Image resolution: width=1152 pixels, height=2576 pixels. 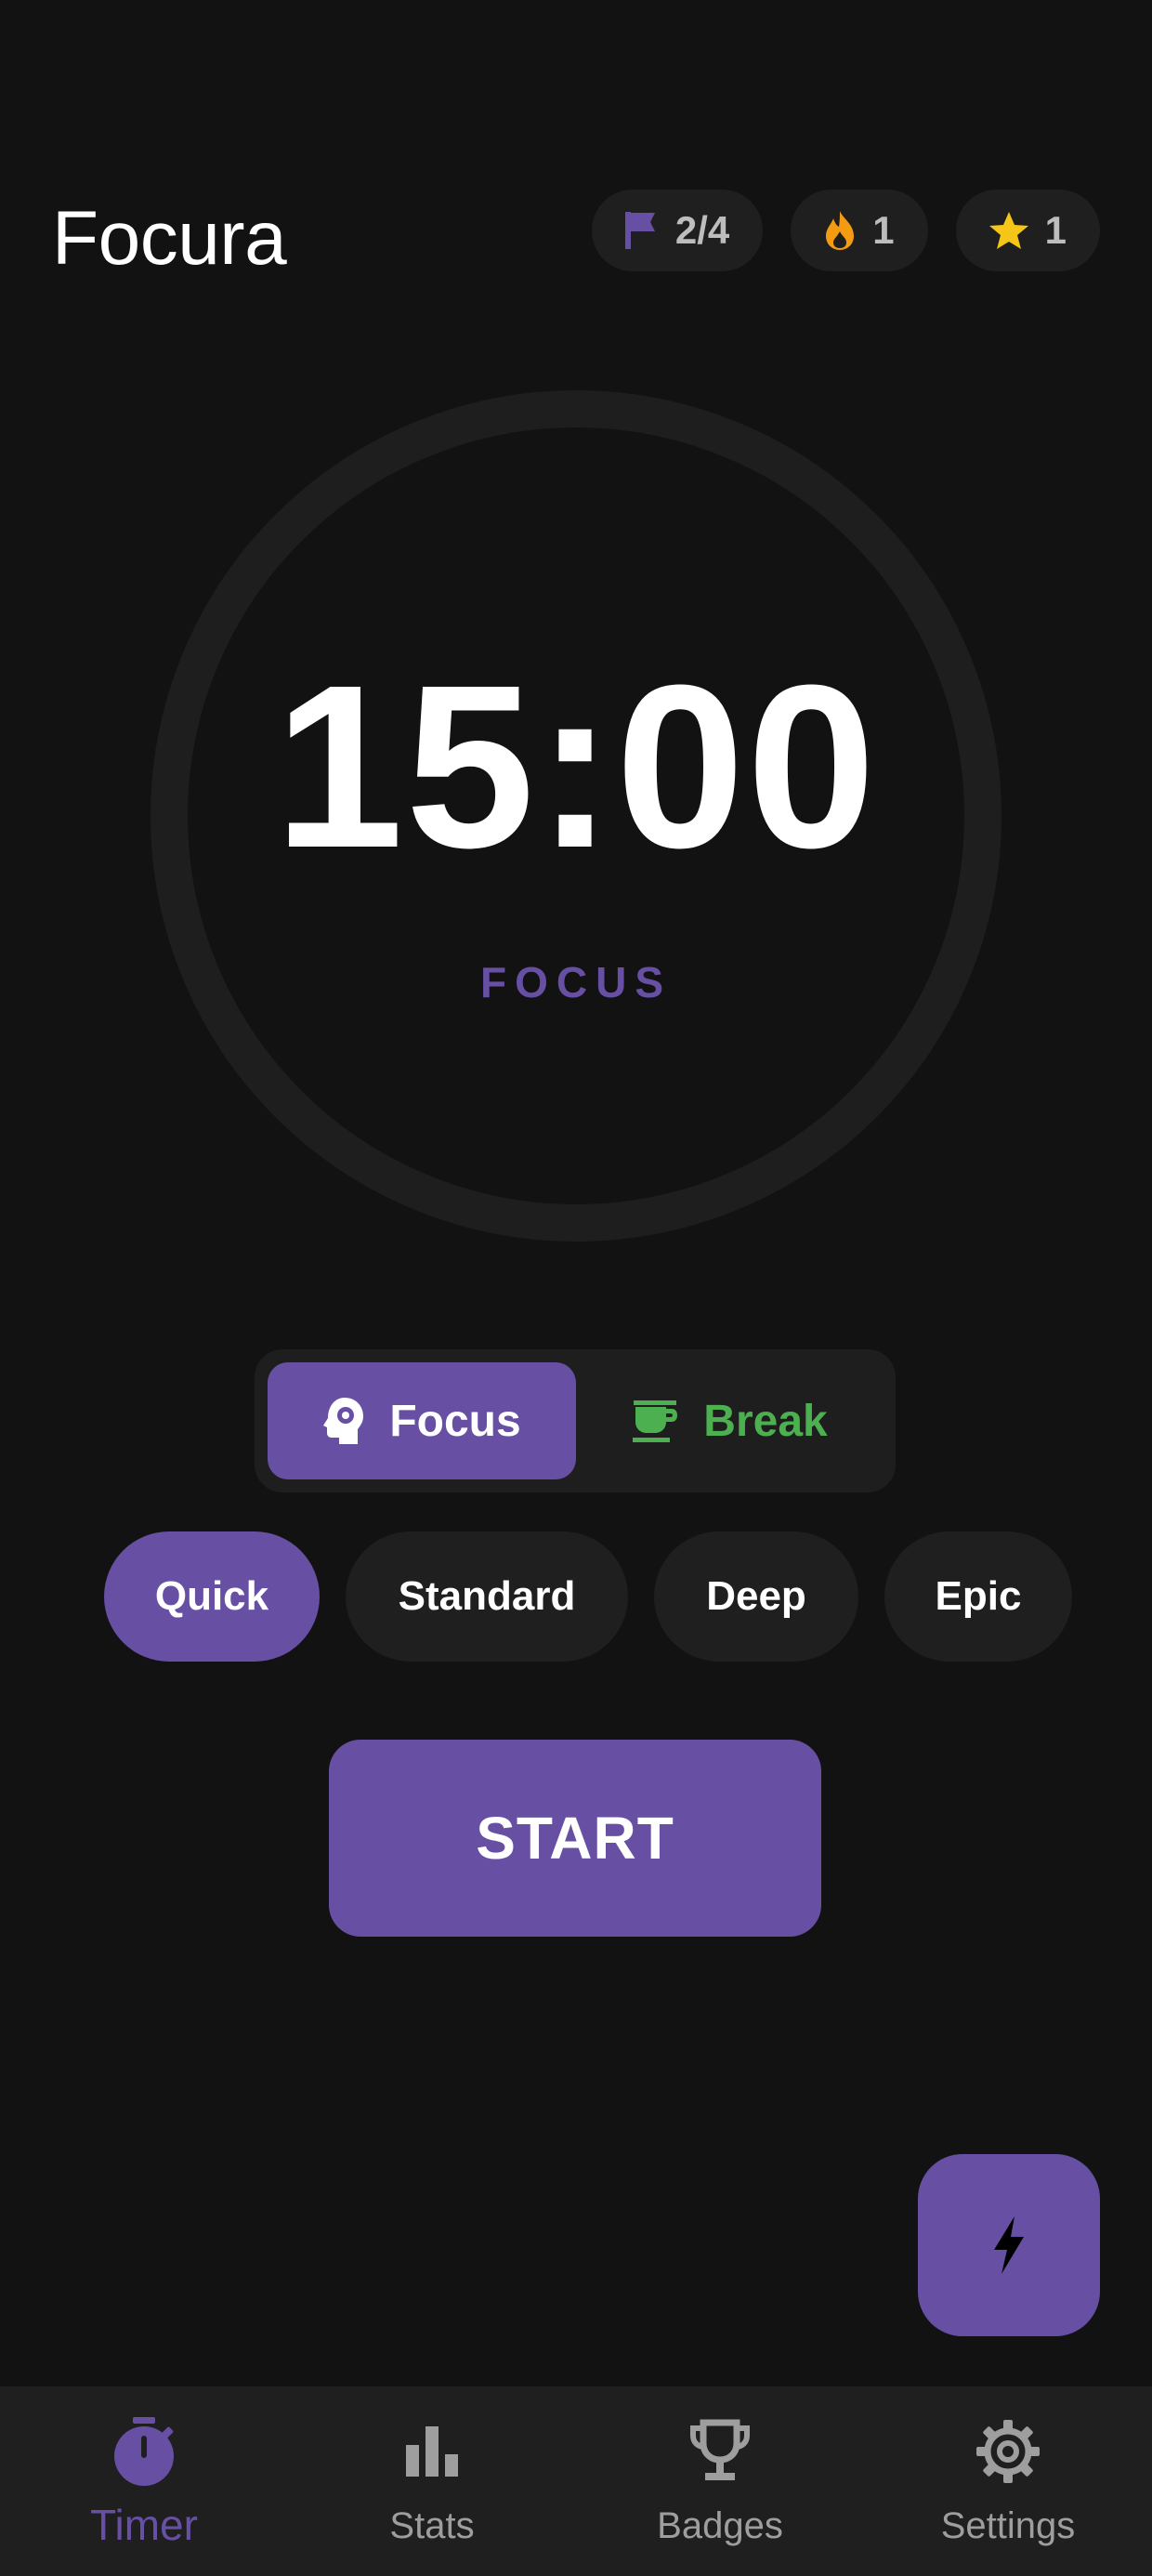 I want to click on focus-mode-button: Focus, so click(x=422, y=1420).